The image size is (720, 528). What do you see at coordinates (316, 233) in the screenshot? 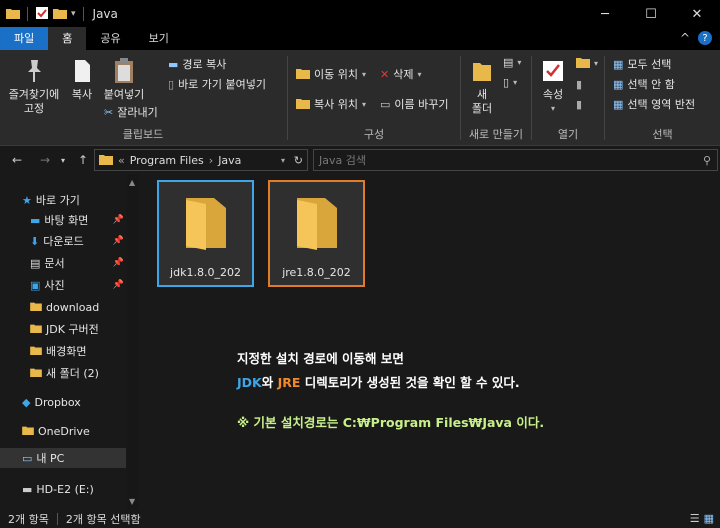
I see `folder-item-jre: jre1.8.0_202` at bounding box center [316, 233].